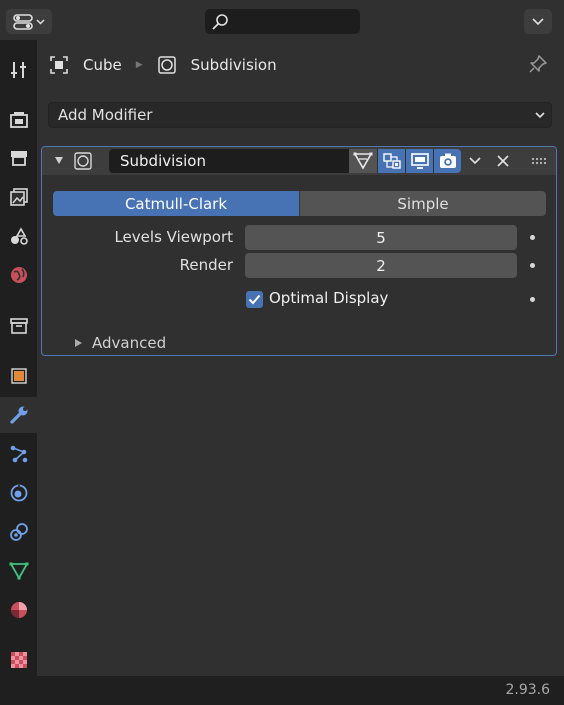 Image resolution: width=564 pixels, height=705 pixels. Describe the element at coordinates (129, 343) in the screenshot. I see `advanced-label: Advanced` at that location.